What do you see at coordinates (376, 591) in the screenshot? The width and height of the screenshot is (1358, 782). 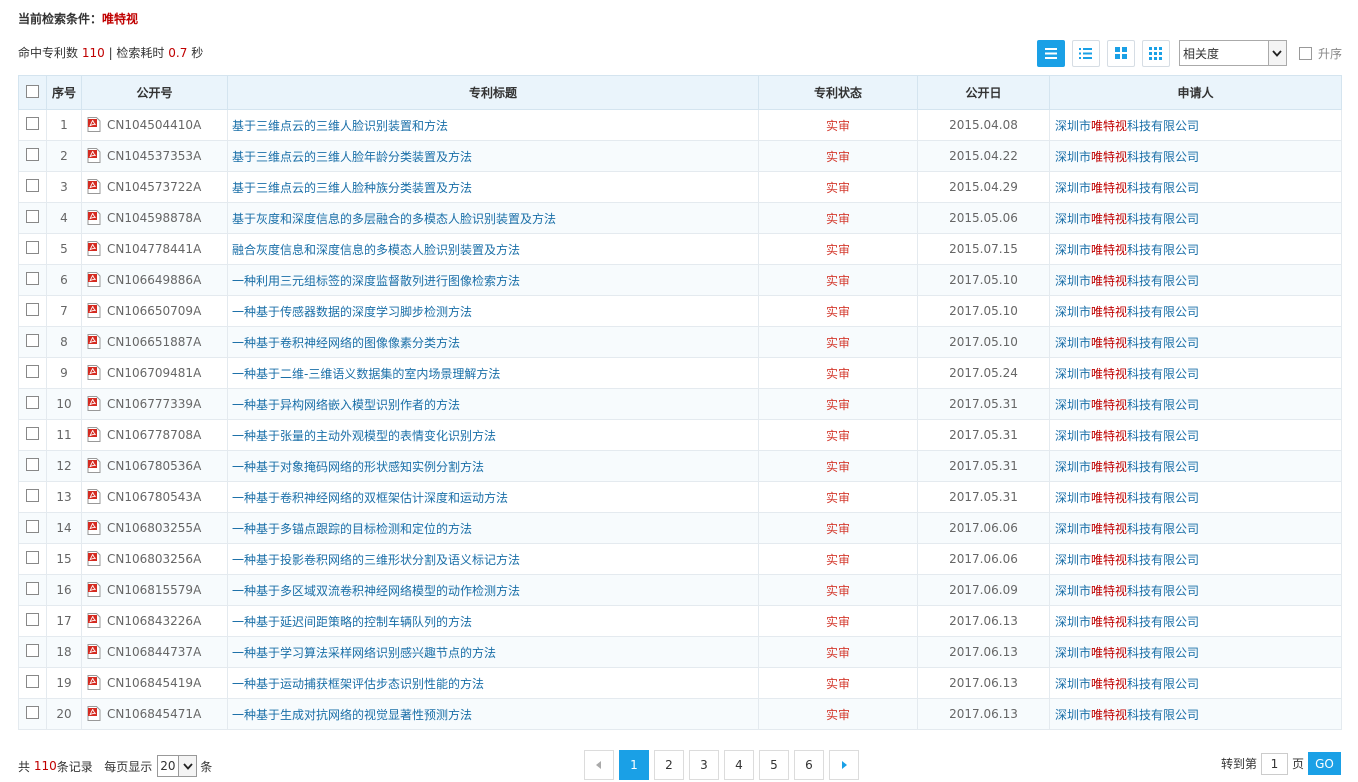 I see `patent-title-link: 一种基于多区域双流卷积神经网络模型的动作检测方法` at bounding box center [376, 591].